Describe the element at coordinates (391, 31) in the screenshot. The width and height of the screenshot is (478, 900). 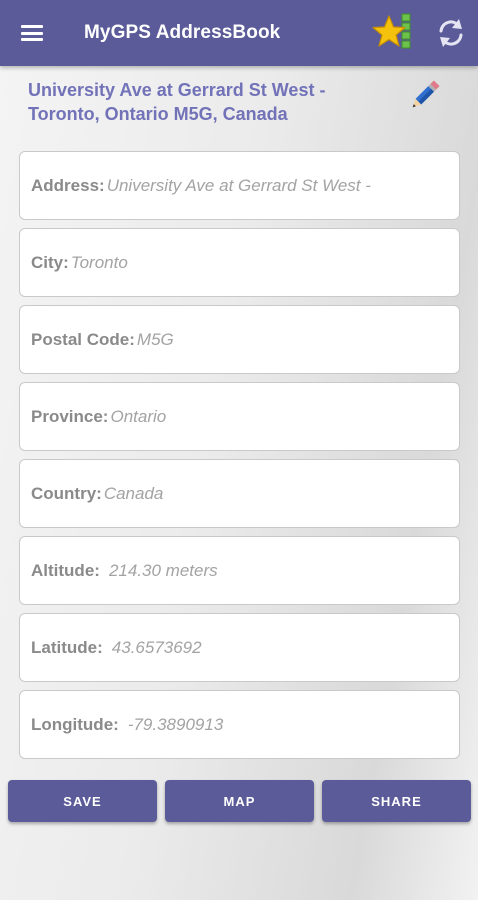
I see `star-list-icon` at that location.